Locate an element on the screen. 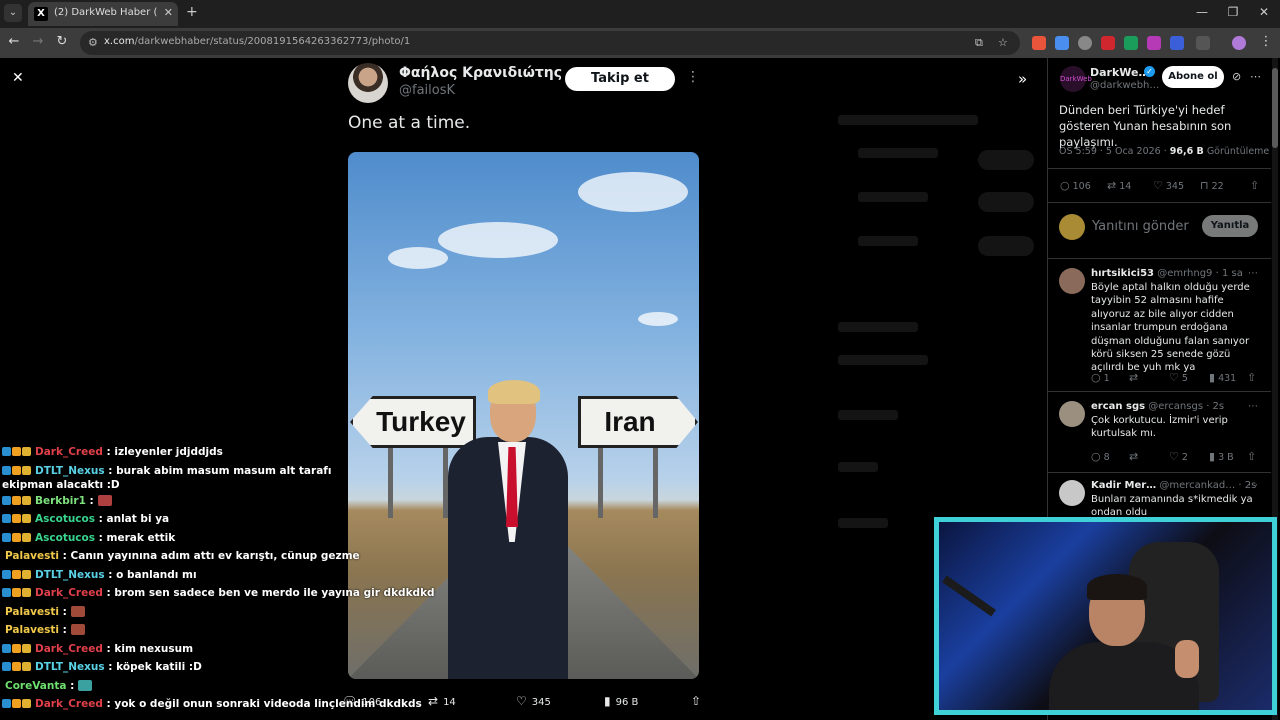  mic-arm is located at coordinates (969, 596).